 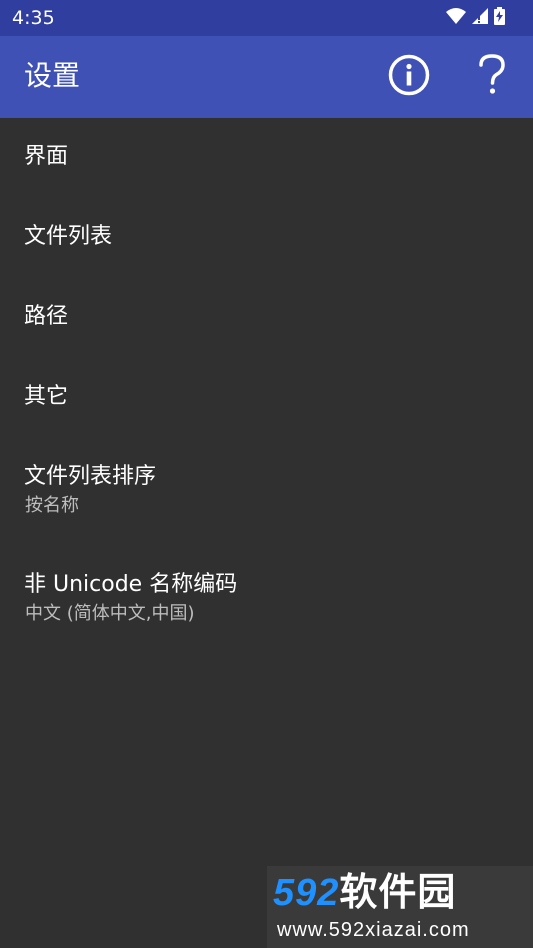 What do you see at coordinates (373, 930) in the screenshot?
I see `watermark-url: www.592xiazai.com` at bounding box center [373, 930].